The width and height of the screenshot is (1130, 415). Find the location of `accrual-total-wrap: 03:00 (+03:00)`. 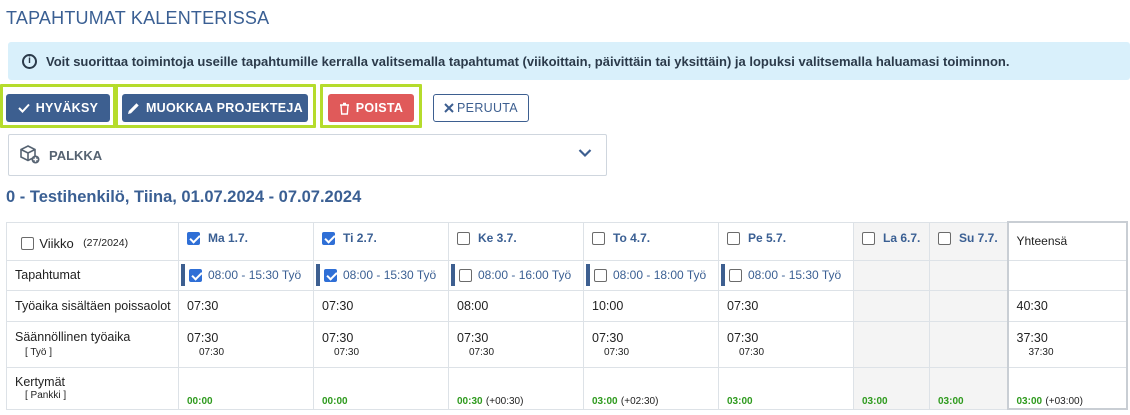

accrual-total-wrap: 03:00 (+03:00) is located at coordinates (1050, 400).